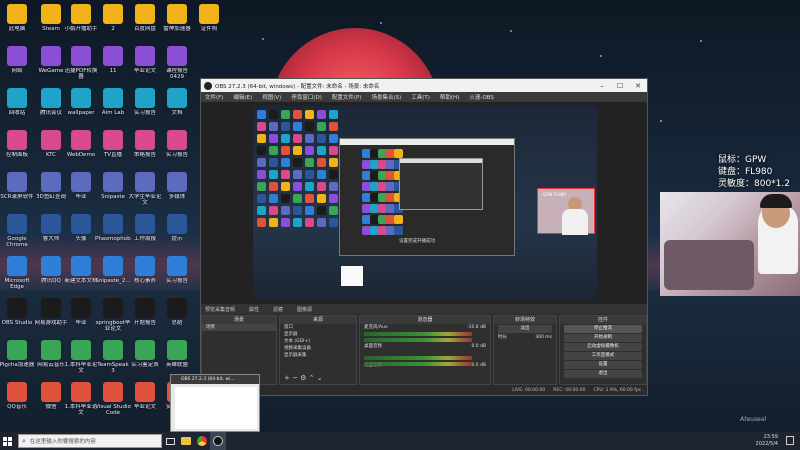 This screenshot has width=800, height=450. What do you see at coordinates (318, 341) in the screenshot?
I see `source-item: 文本 (GDI+)` at bounding box center [318, 341].